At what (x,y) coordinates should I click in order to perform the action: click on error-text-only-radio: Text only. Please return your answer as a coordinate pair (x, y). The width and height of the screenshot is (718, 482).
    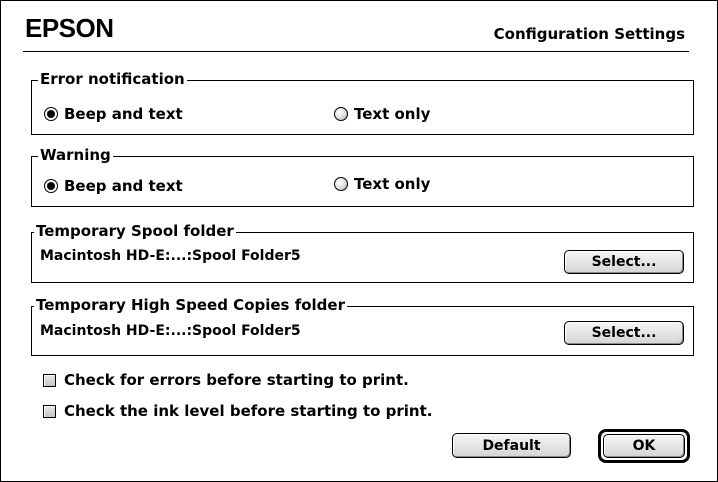
    Looking at the image, I should click on (382, 114).